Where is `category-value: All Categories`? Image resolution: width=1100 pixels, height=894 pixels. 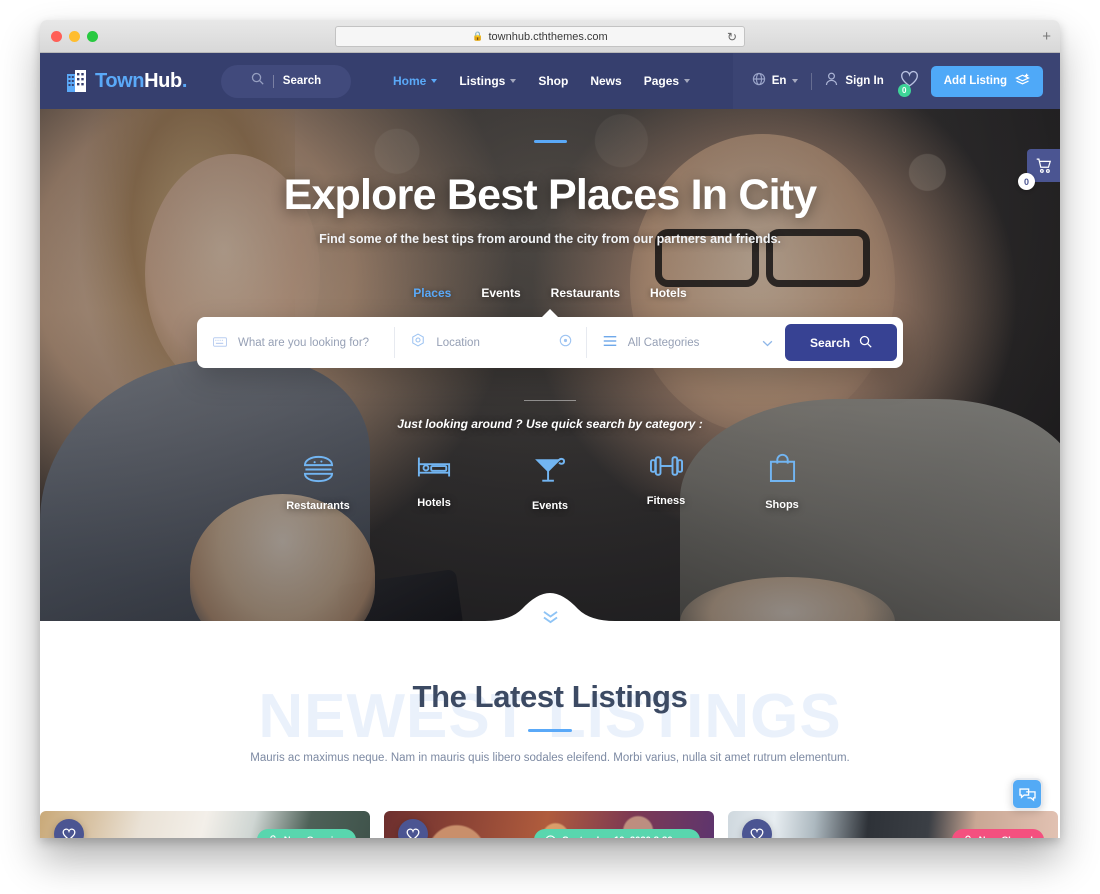
category-value: All Categories is located at coordinates (663, 342).